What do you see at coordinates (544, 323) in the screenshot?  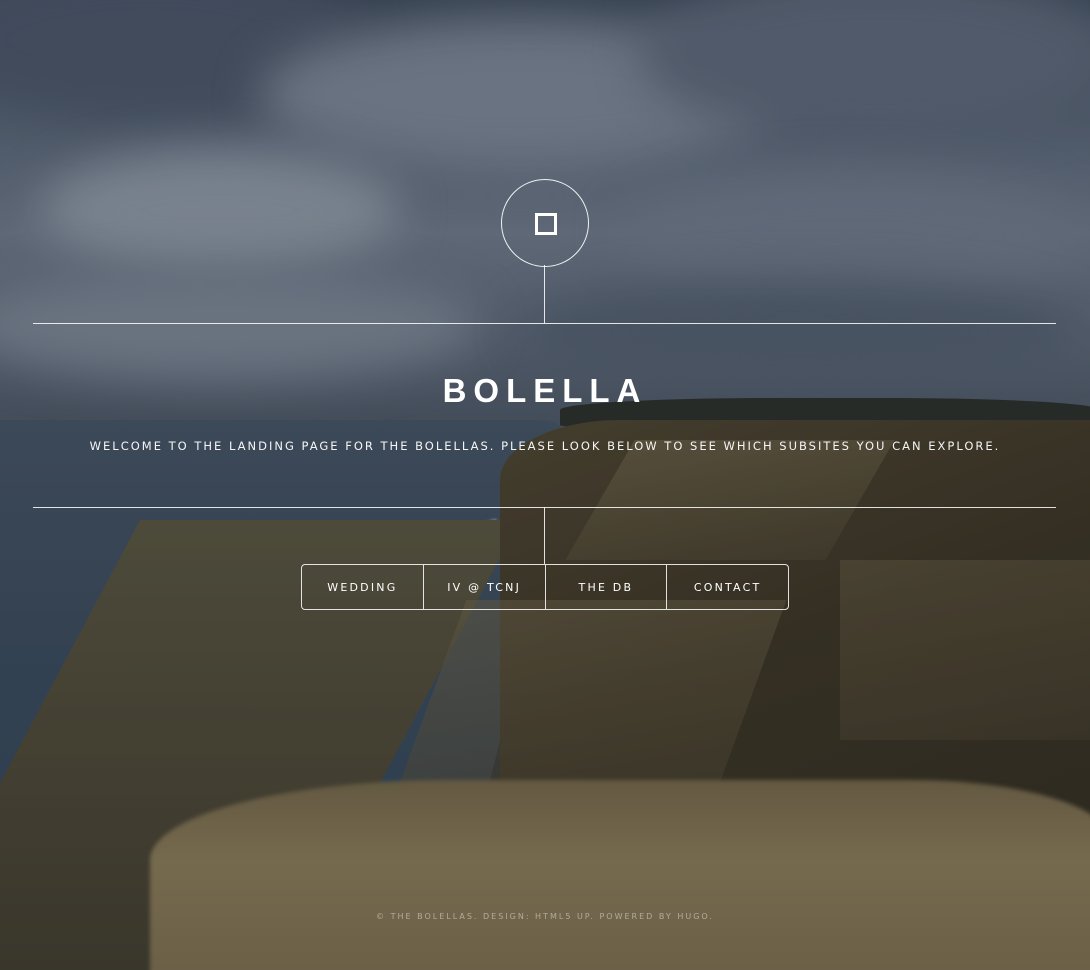 I see `divider-top` at bounding box center [544, 323].